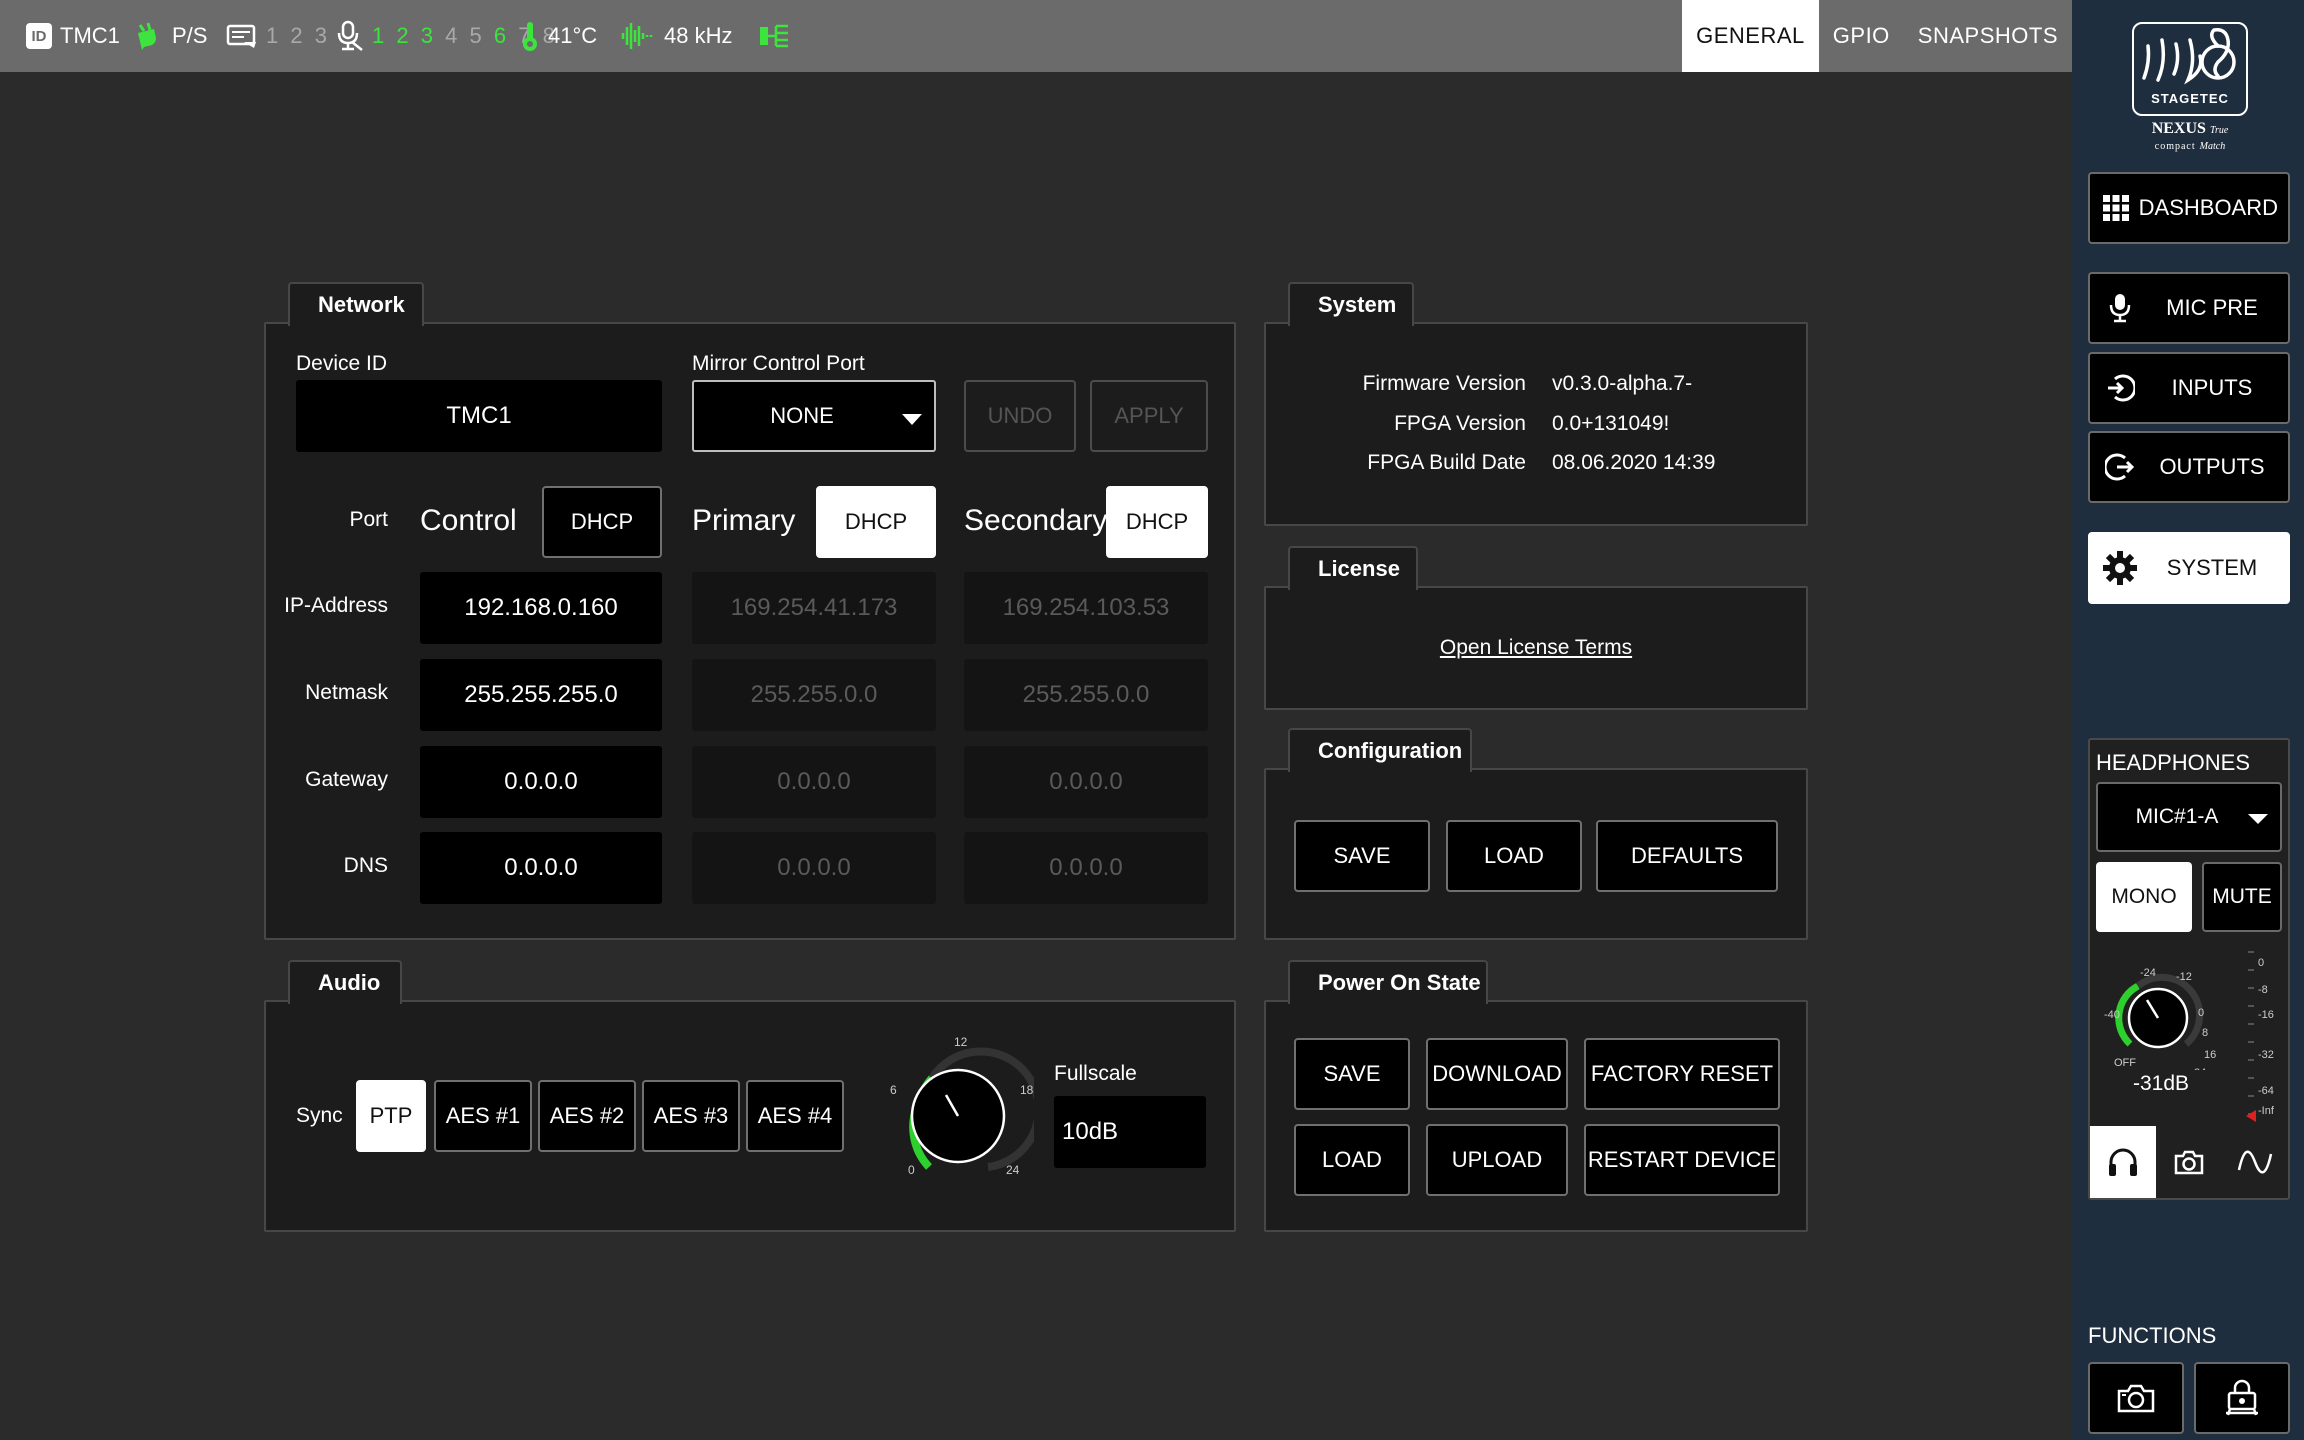  I want to click on lock-function-button, so click(2242, 1398).